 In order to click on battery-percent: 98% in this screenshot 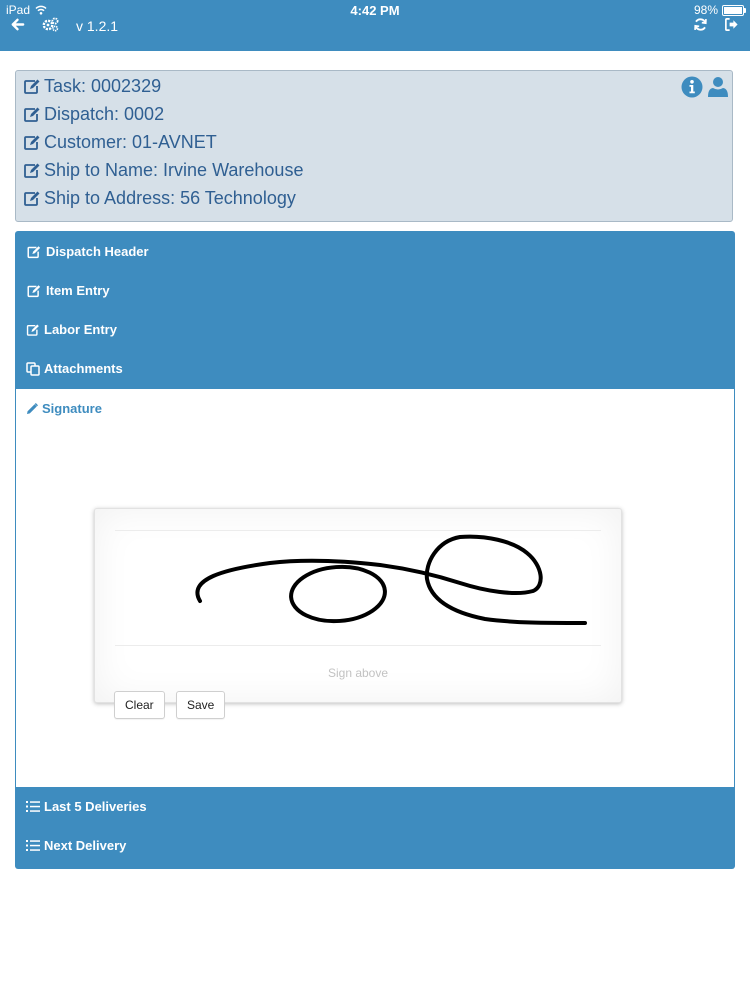, I will do `click(705, 10)`.